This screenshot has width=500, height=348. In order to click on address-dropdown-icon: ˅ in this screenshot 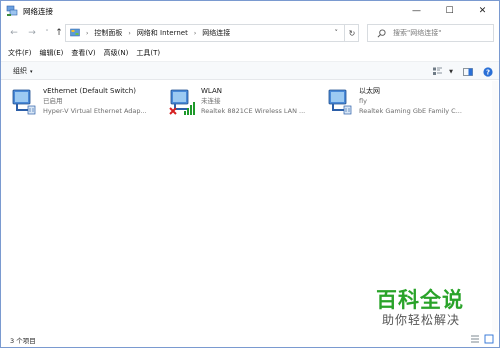, I will do `click(337, 33)`.